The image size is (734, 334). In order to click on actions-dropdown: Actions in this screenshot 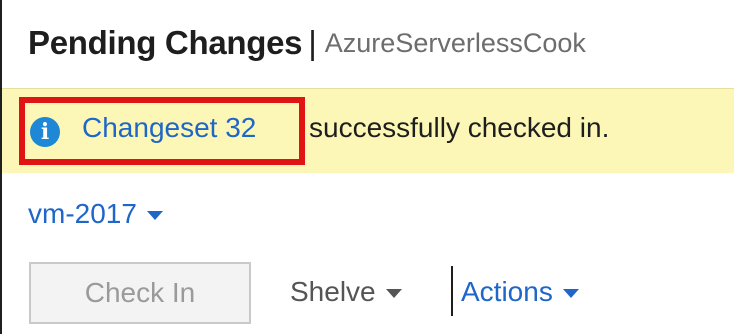, I will do `click(520, 292)`.